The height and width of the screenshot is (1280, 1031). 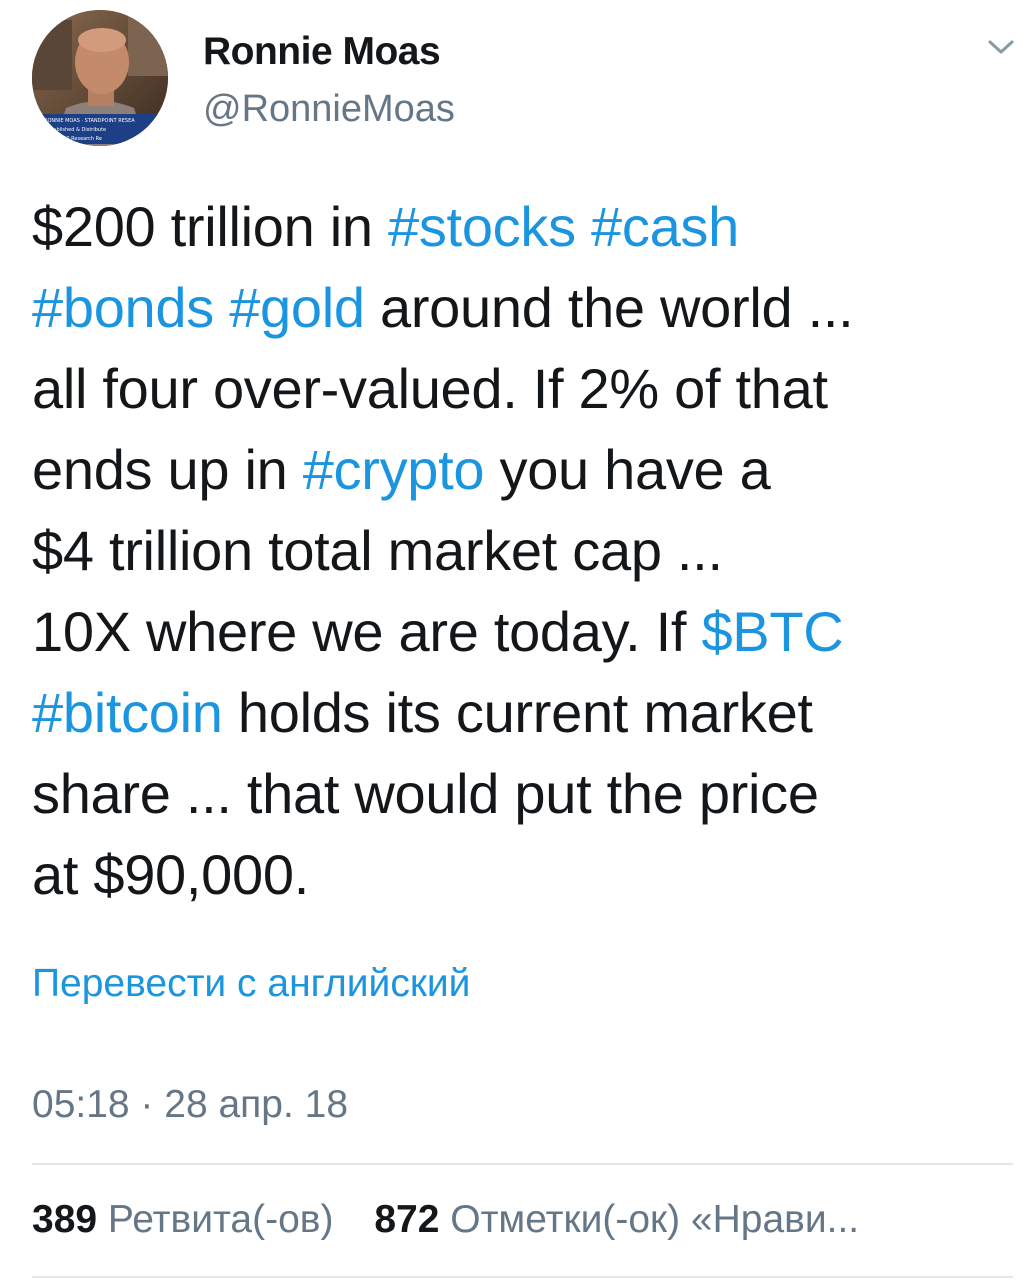 I want to click on tweet-menu-button, so click(x=1001, y=47).